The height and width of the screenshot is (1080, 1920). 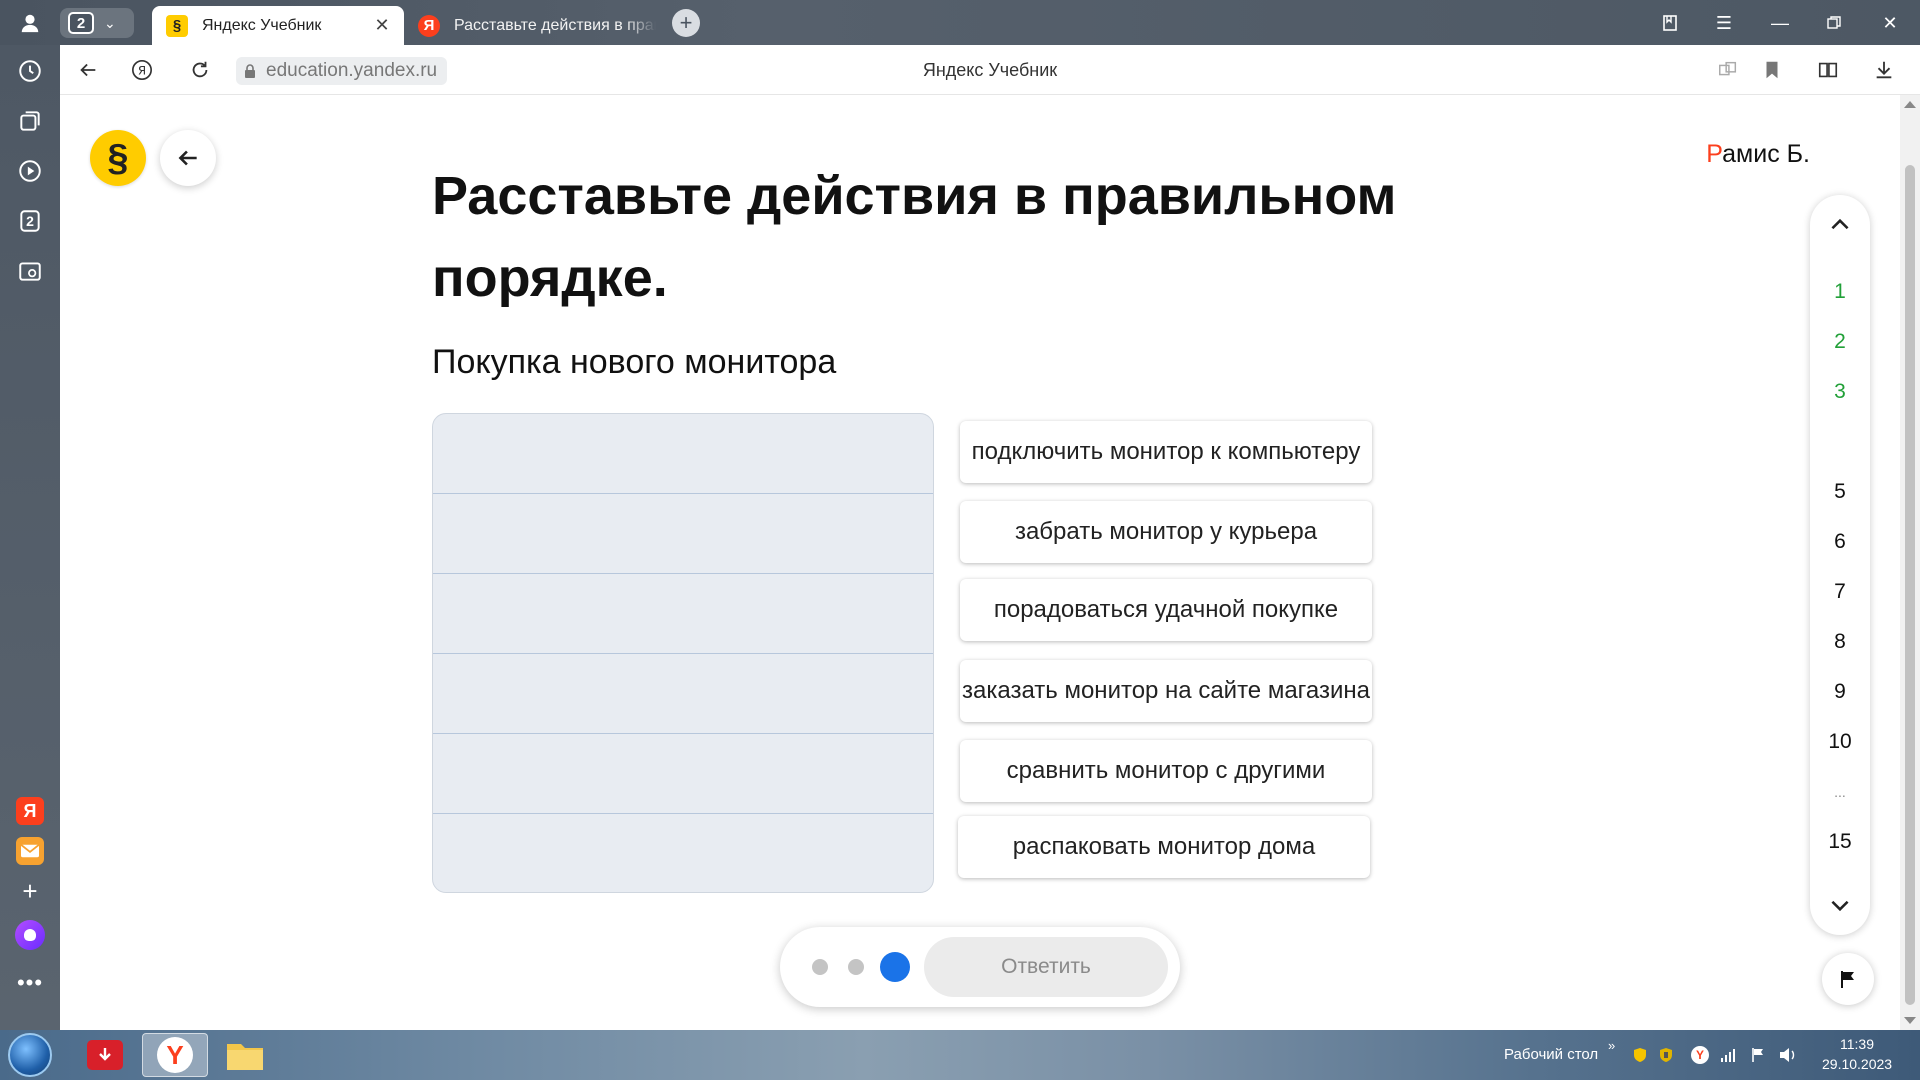 I want to click on question-nav-item: 3, so click(x=1840, y=392).